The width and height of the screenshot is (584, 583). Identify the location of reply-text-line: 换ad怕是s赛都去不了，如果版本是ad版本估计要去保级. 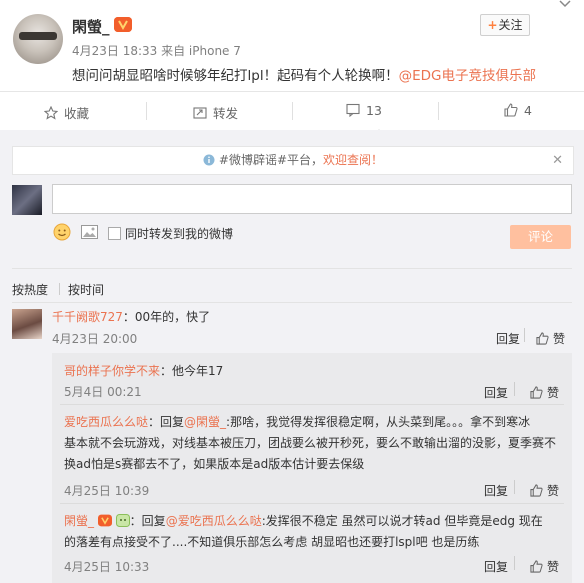
(214, 464).